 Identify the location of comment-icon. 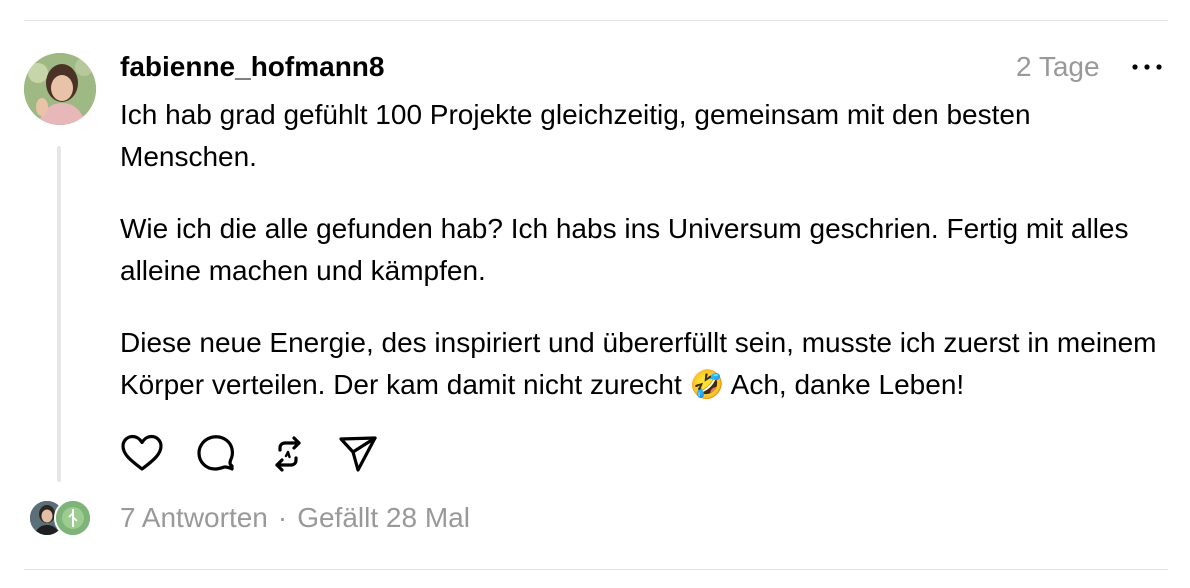
(215, 453).